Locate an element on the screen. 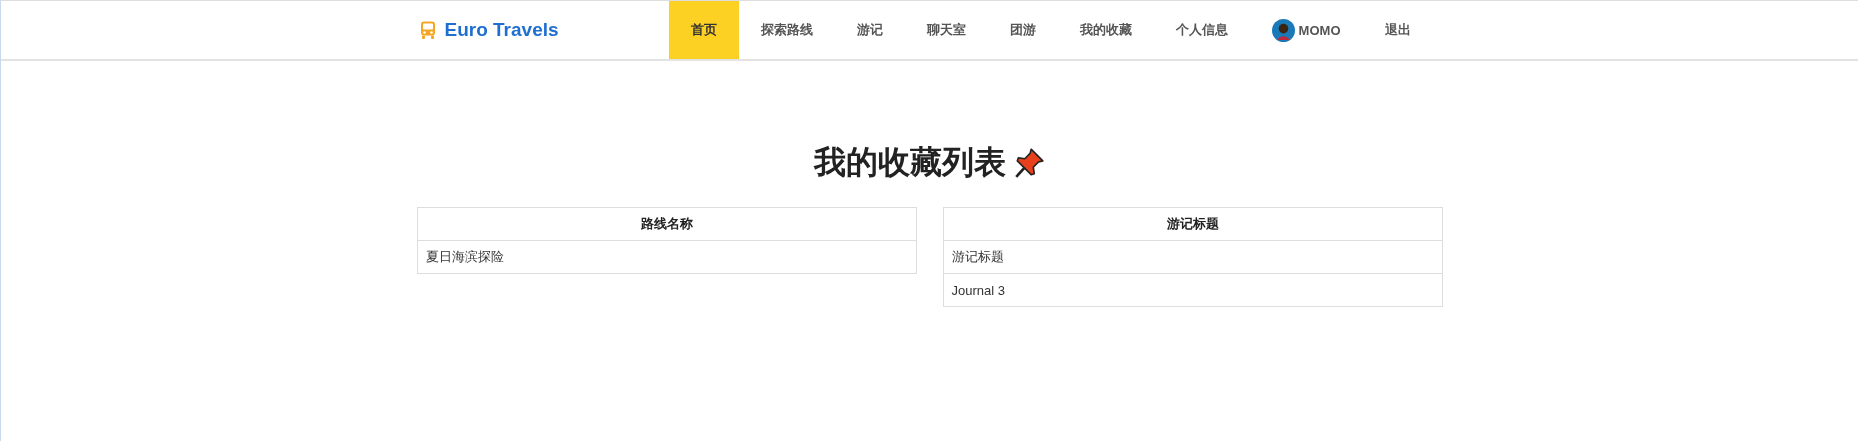 This screenshot has height=441, width=1858. user-menu-link: MOMO is located at coordinates (1306, 30).